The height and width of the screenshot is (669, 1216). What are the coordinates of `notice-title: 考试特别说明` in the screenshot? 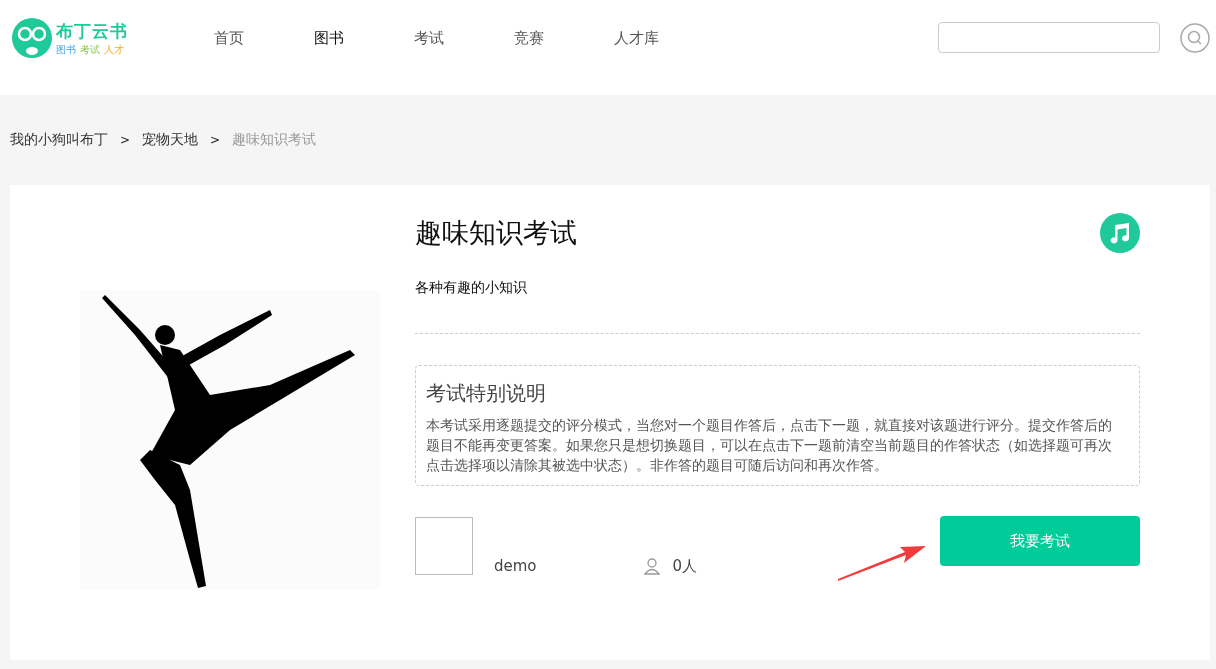 It's located at (486, 393).